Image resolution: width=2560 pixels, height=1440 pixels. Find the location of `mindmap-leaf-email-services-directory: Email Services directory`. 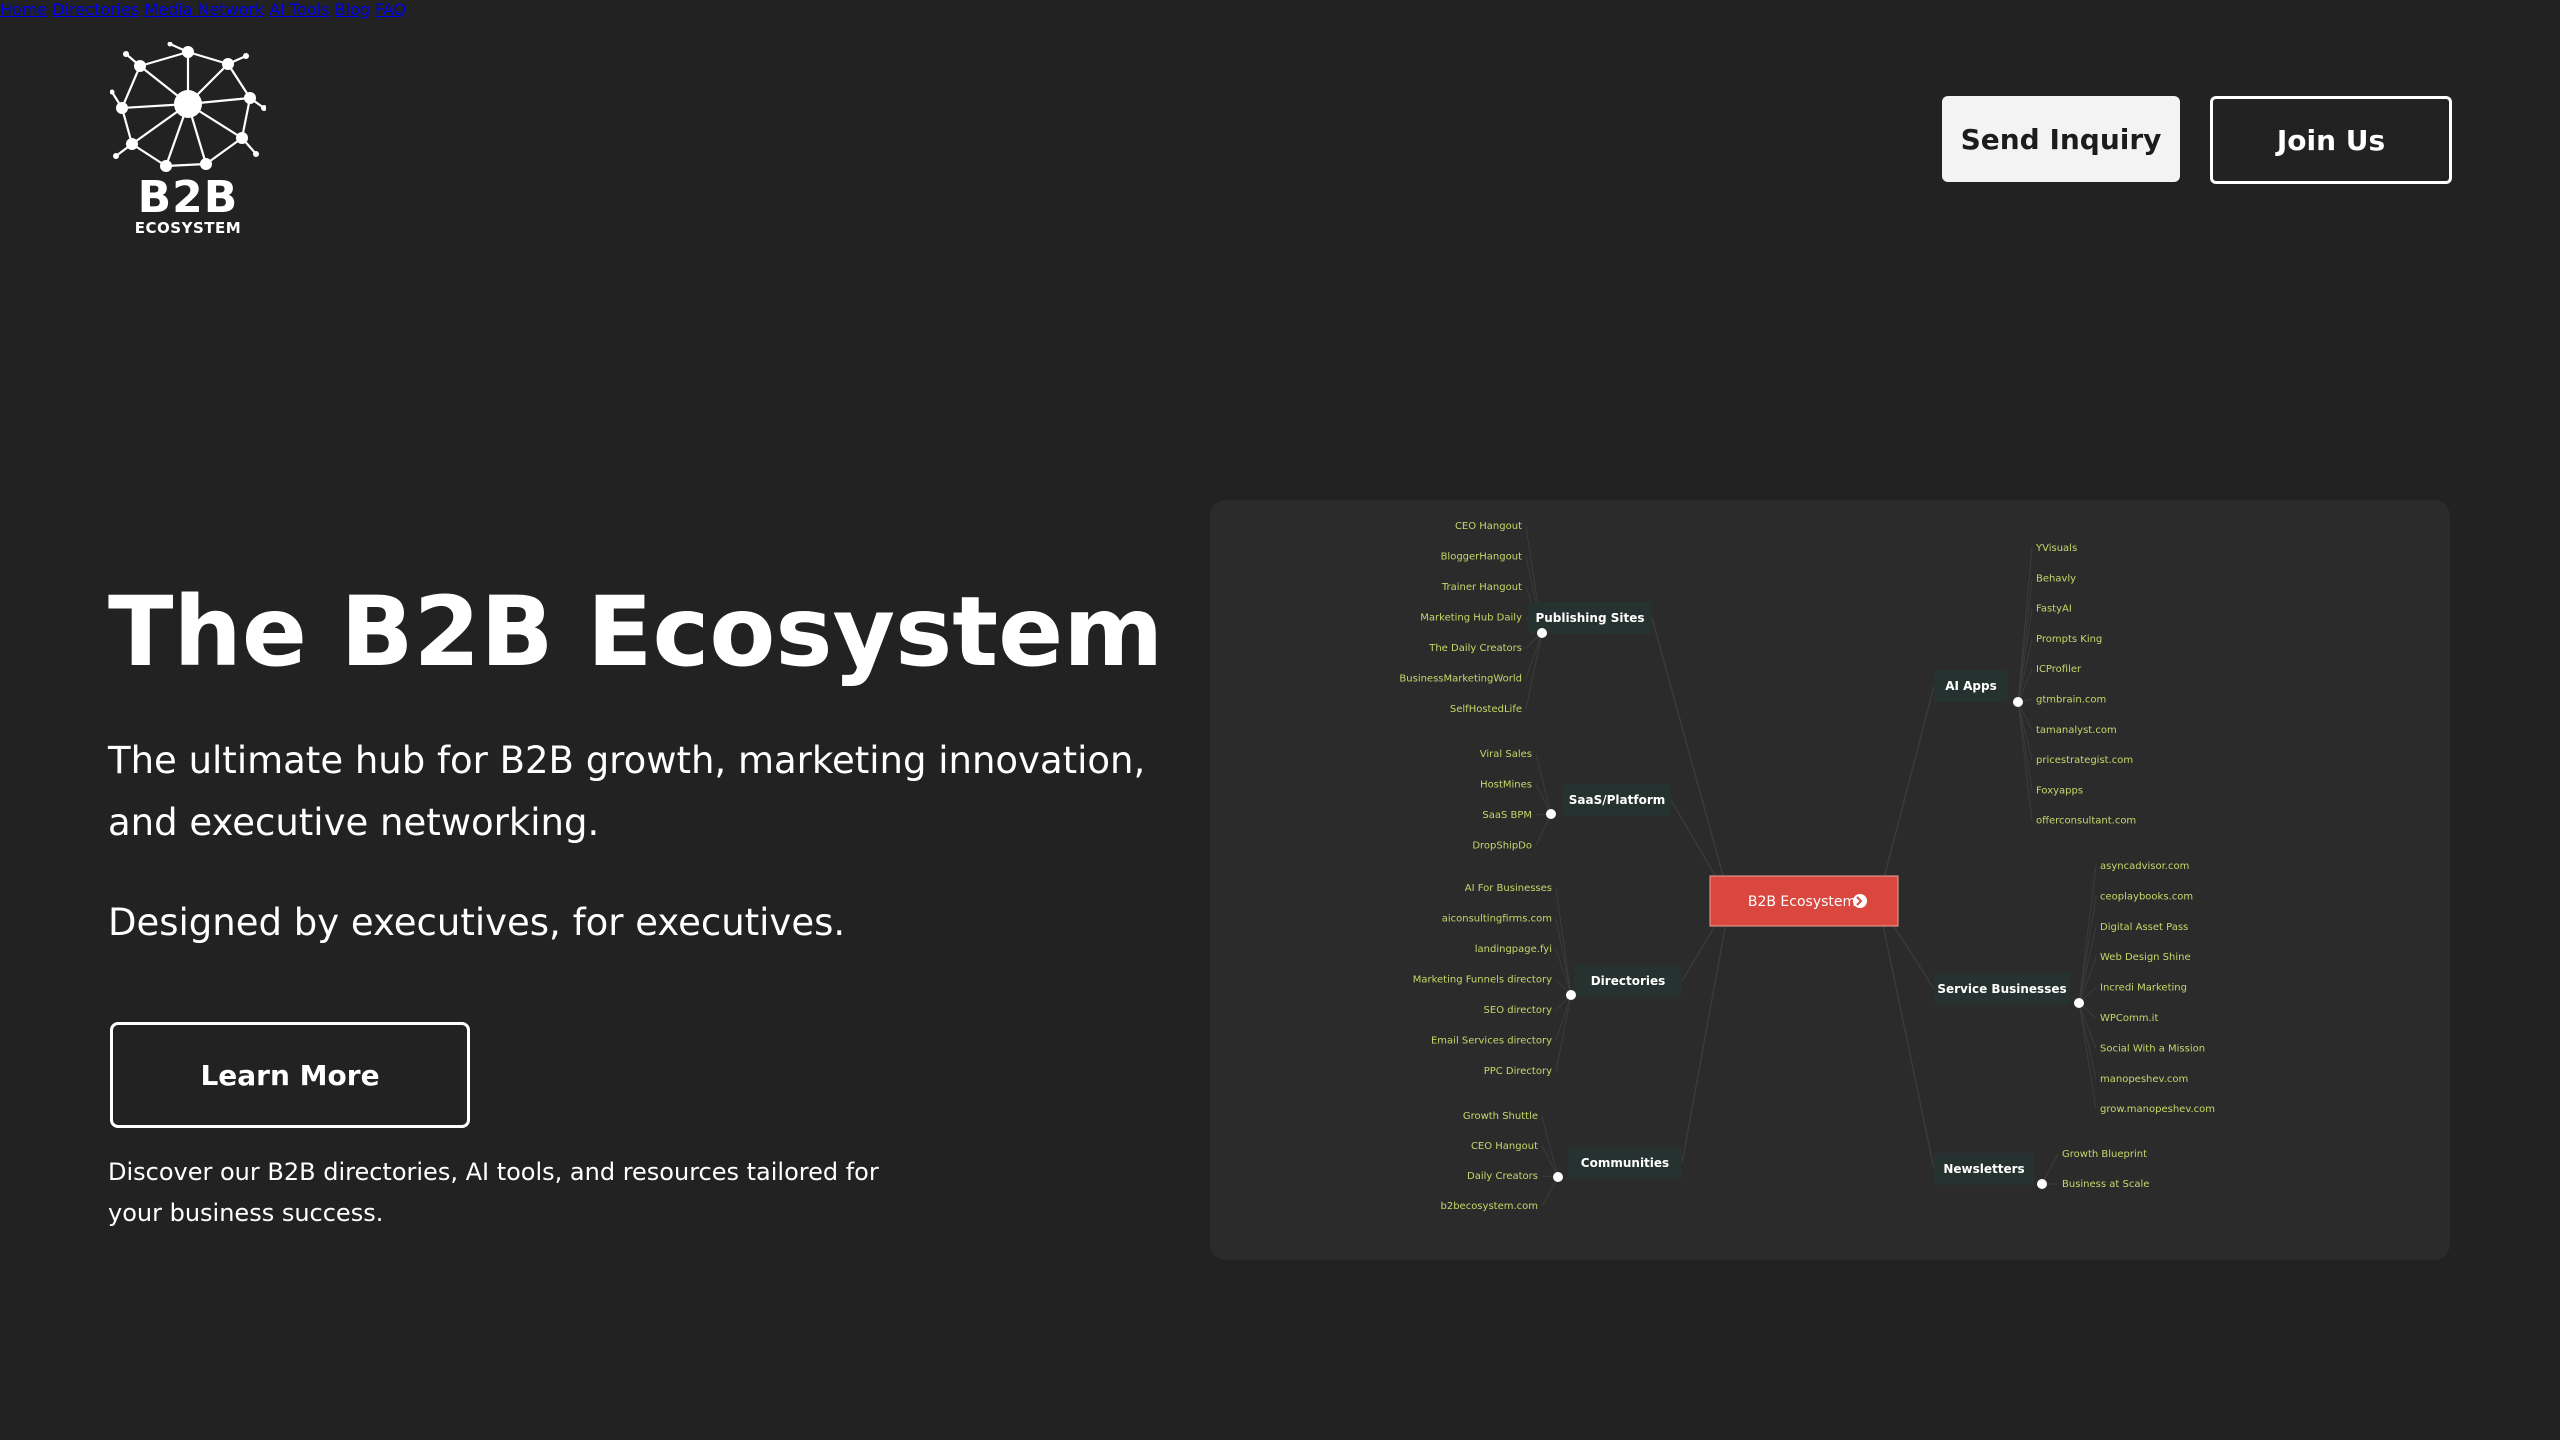

mindmap-leaf-email-services-directory: Email Services directory is located at coordinates (1491, 1041).